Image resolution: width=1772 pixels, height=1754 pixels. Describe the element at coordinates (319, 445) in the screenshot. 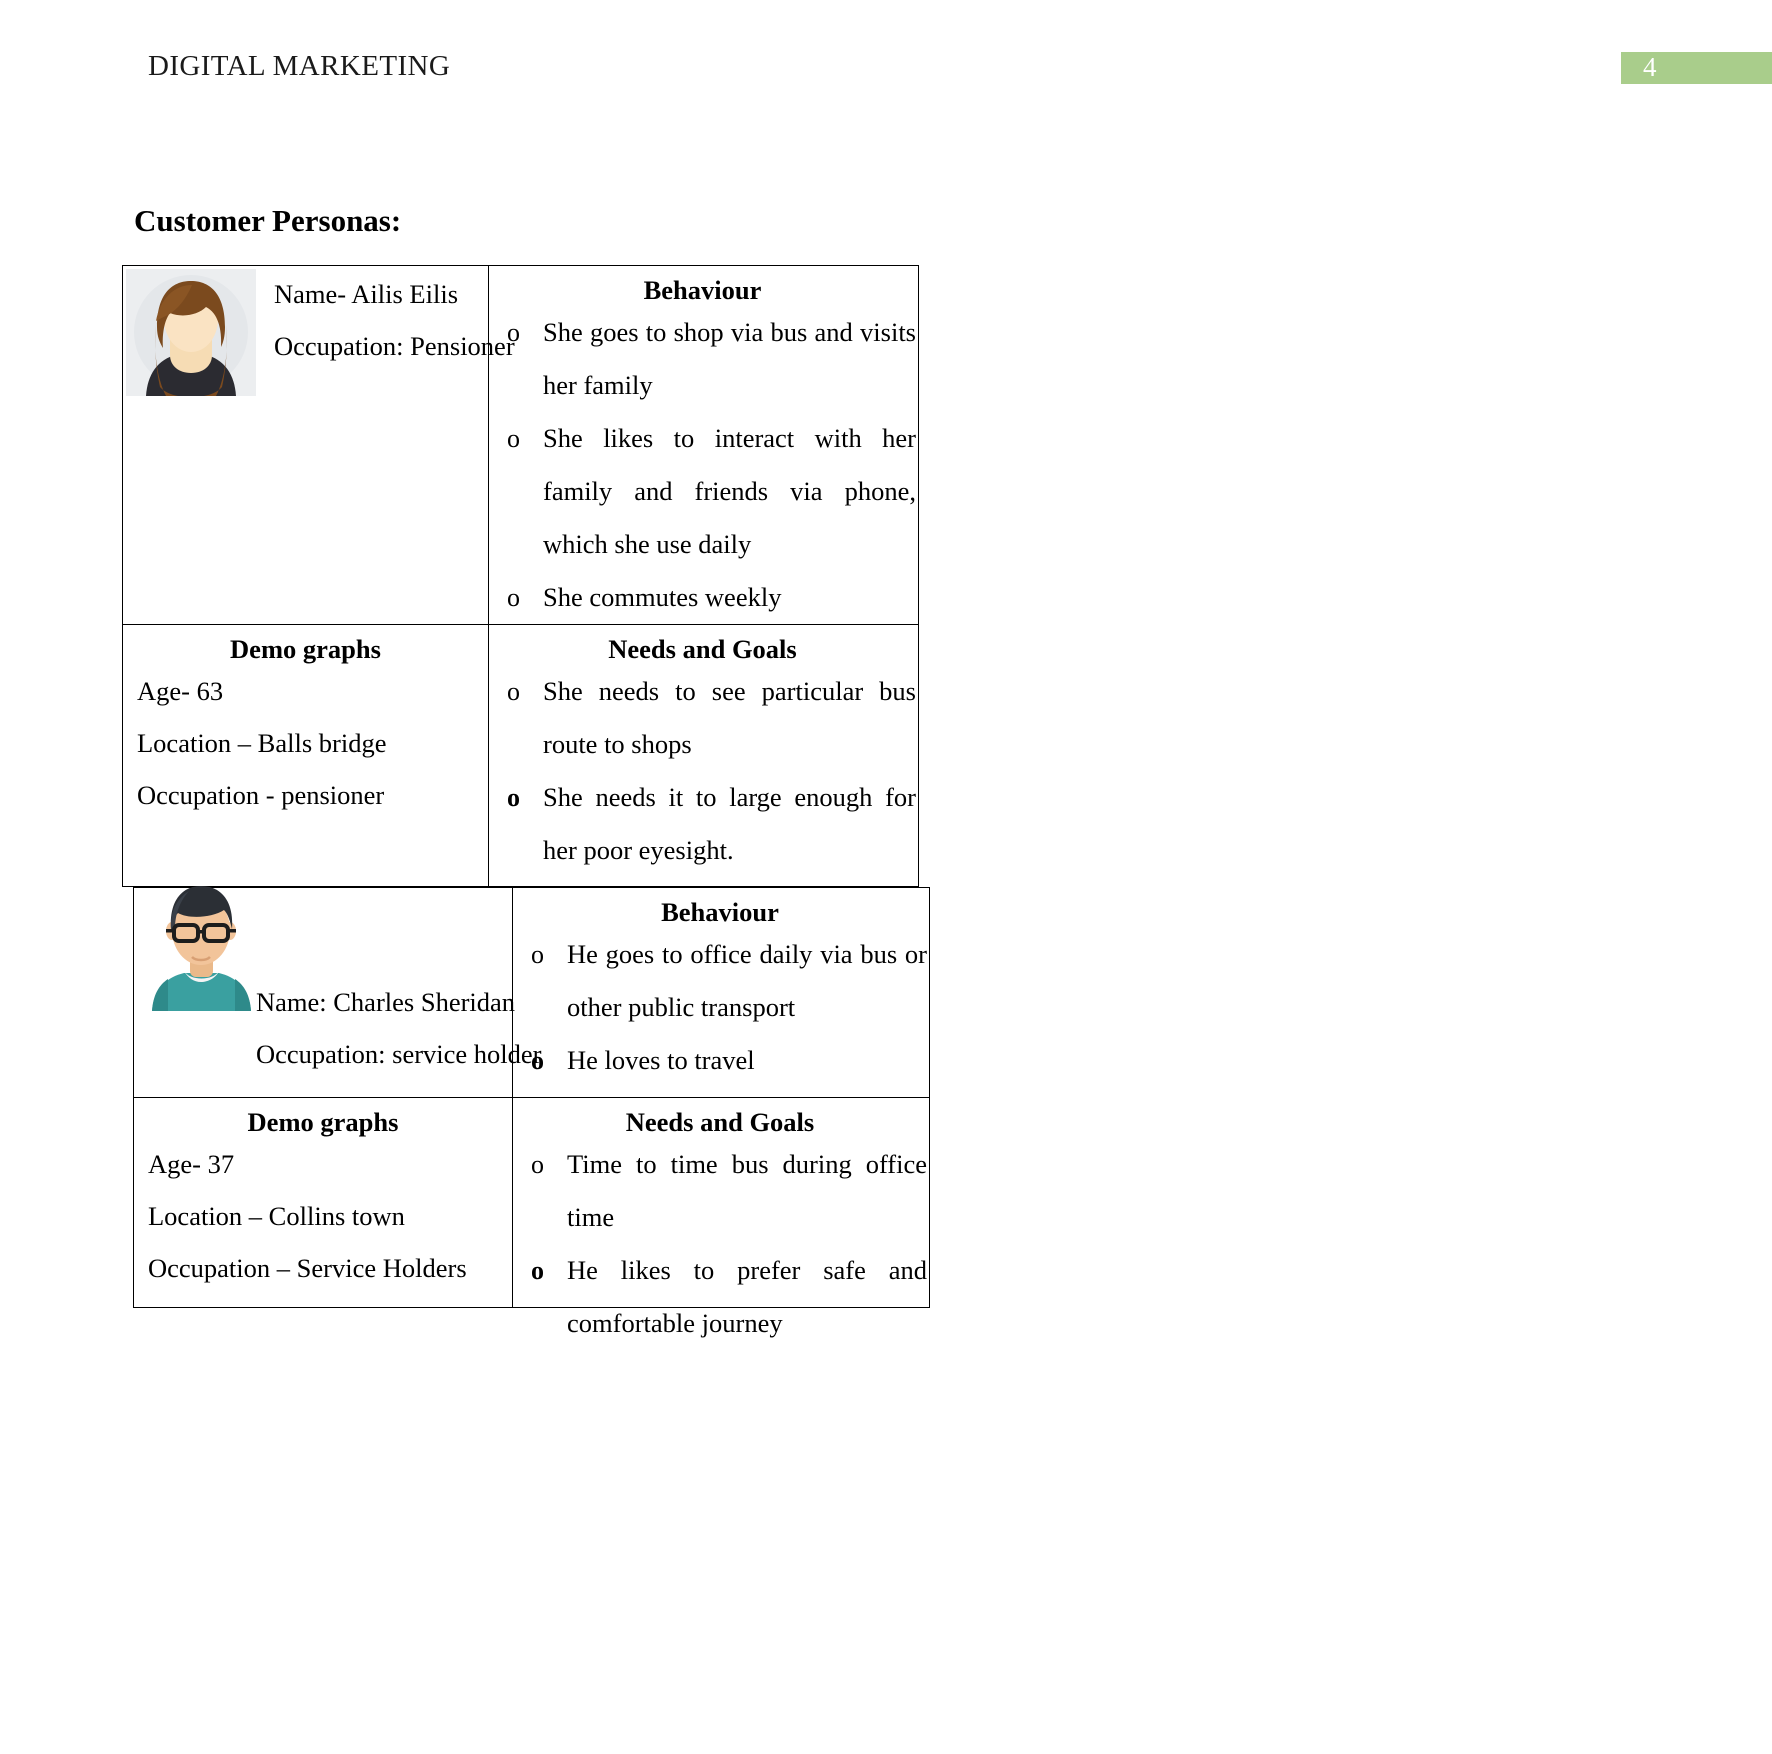

I see `persona-identity-cell: Name- Ailis Eilis Occupation: Pensioner` at that location.